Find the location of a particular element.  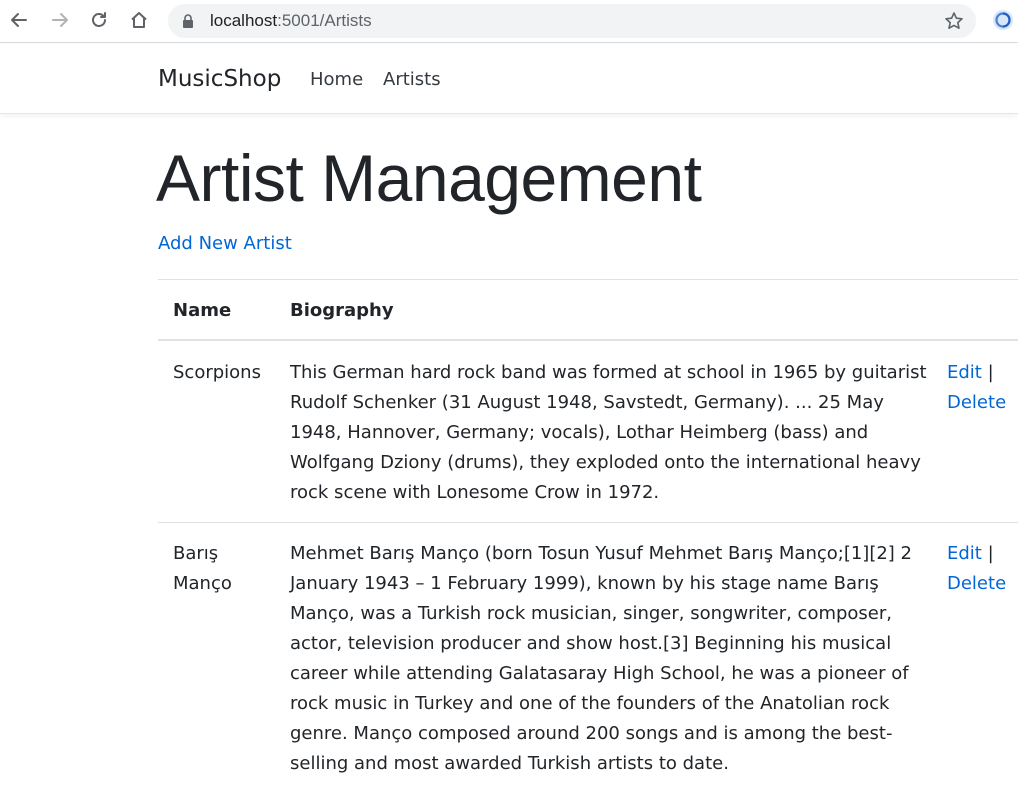

reload-button is located at coordinates (99, 20).